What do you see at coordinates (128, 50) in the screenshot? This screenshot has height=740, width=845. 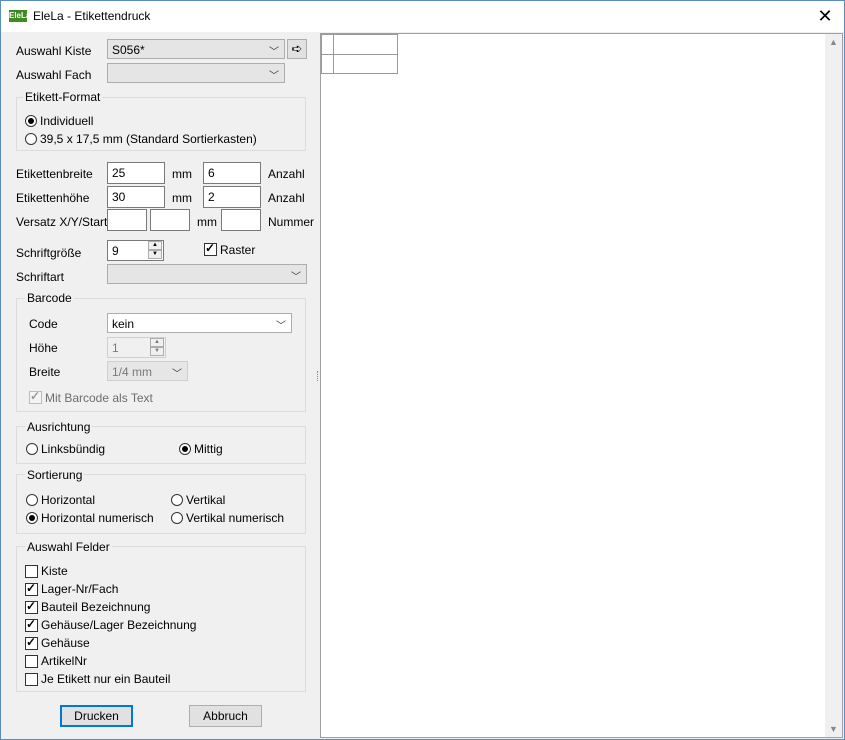 I see `kiste-value: S056*` at bounding box center [128, 50].